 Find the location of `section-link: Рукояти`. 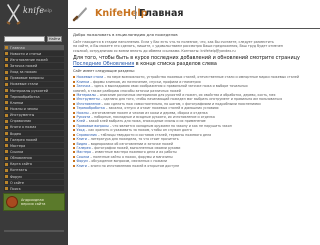

section-link: Рукояти is located at coordinates (84, 117).